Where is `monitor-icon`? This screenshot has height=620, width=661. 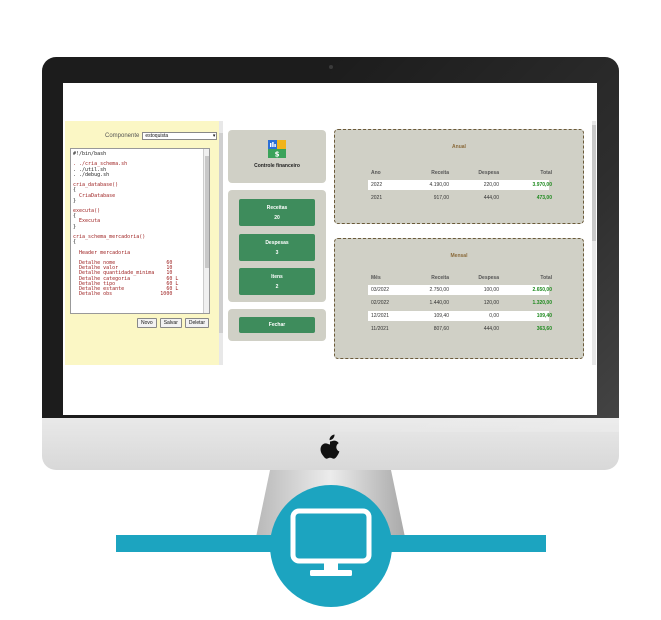 monitor-icon is located at coordinates (331, 542).